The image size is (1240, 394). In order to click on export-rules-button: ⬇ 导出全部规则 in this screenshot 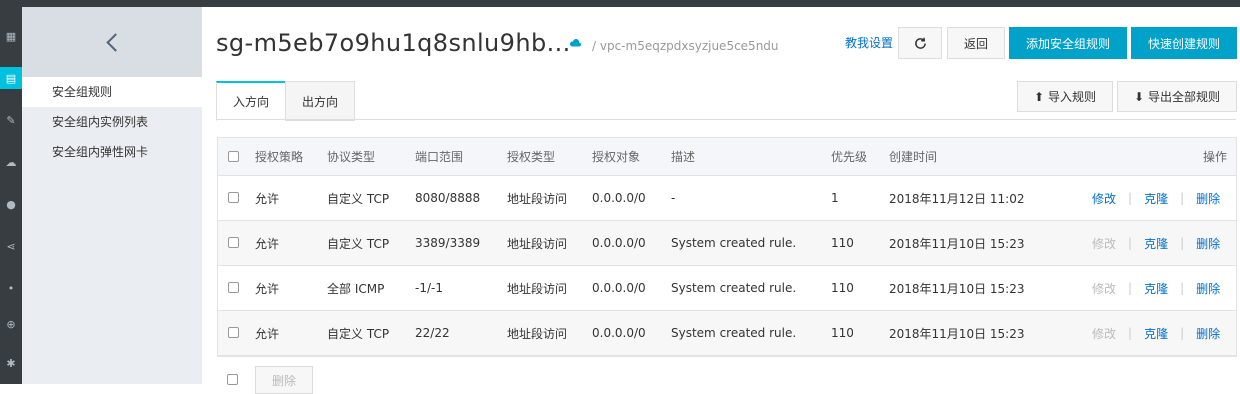, I will do `click(1177, 96)`.